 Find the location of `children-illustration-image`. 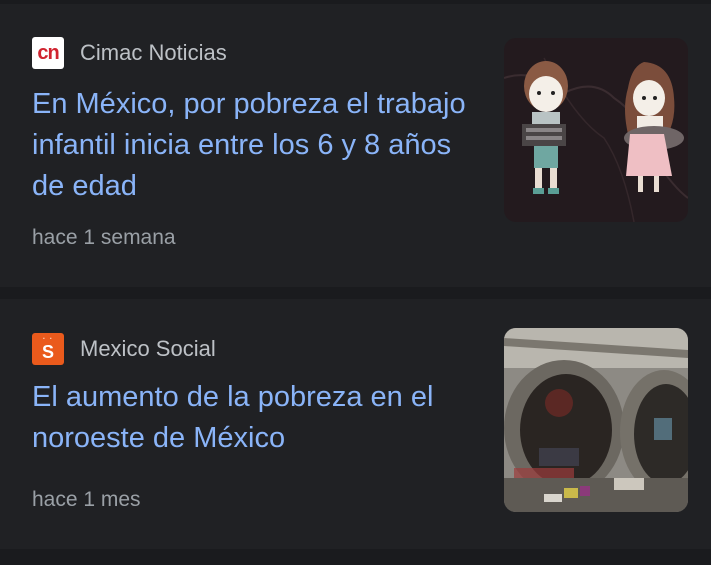

children-illustration-image is located at coordinates (596, 130).